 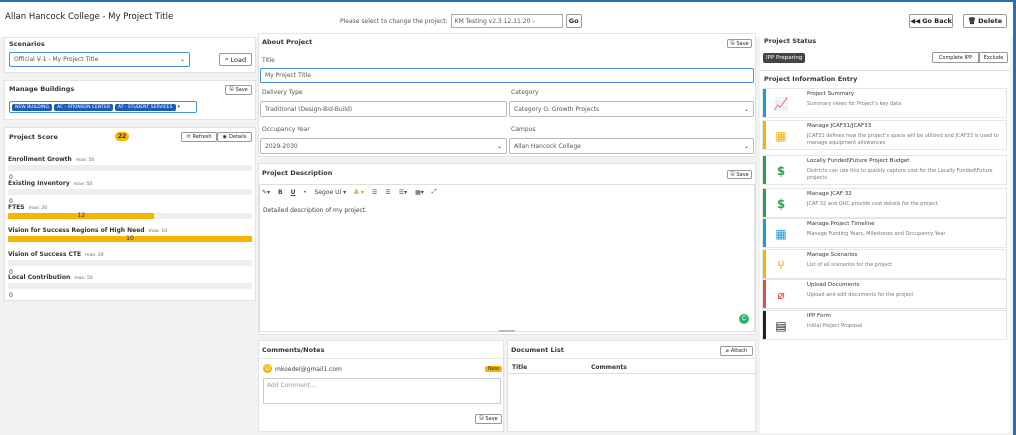 What do you see at coordinates (308, 369) in the screenshot?
I see `comment-user: mkoedel@gmail1.com` at bounding box center [308, 369].